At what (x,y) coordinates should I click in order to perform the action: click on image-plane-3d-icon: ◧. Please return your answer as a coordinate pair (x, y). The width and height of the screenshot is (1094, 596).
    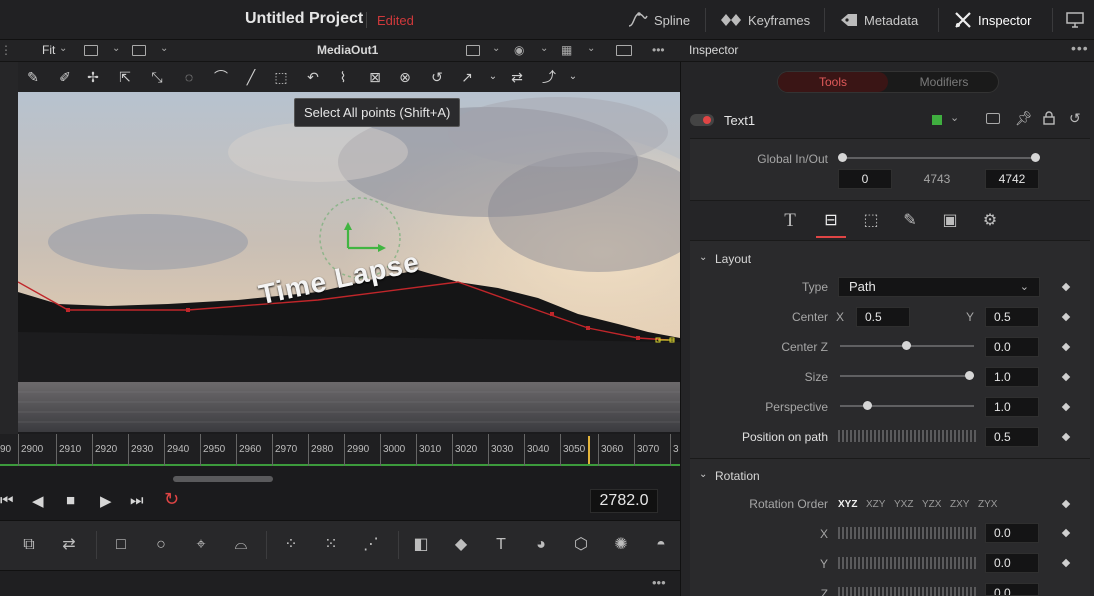
    Looking at the image, I should click on (421, 545).